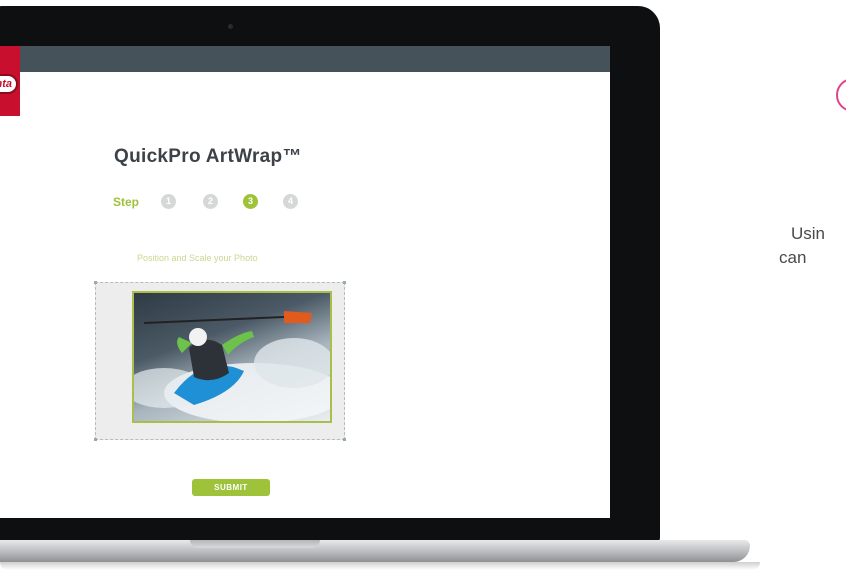  What do you see at coordinates (210, 201) in the screenshot?
I see `step-indicator-2: 2` at bounding box center [210, 201].